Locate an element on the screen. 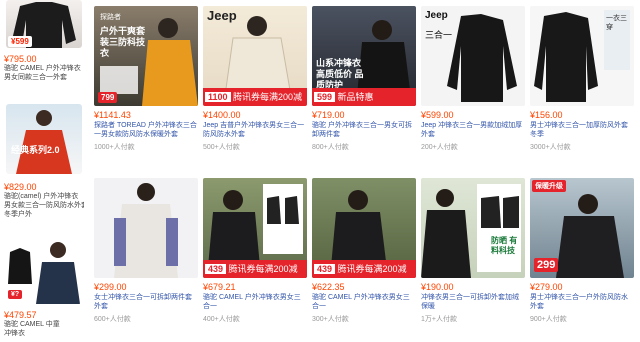 This screenshot has width=640, height=342. item-text: 男女同款三合一外套 is located at coordinates (35, 77).